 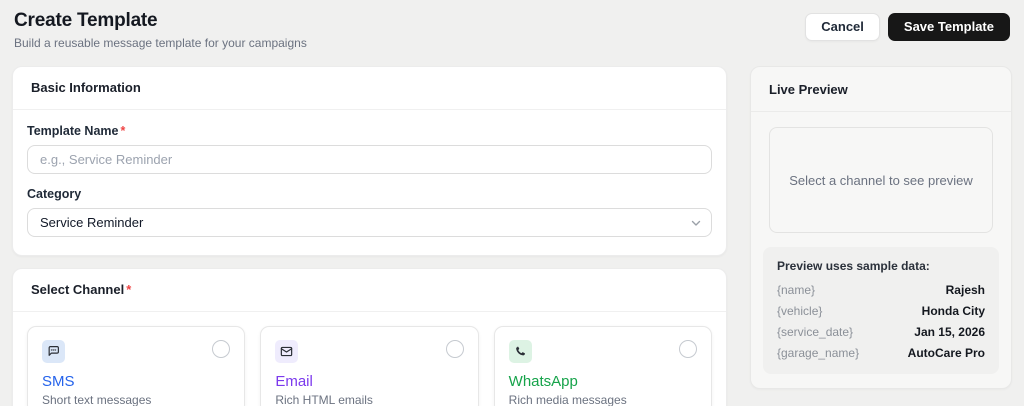 What do you see at coordinates (796, 290) in the screenshot?
I see `sample-key: {name}` at bounding box center [796, 290].